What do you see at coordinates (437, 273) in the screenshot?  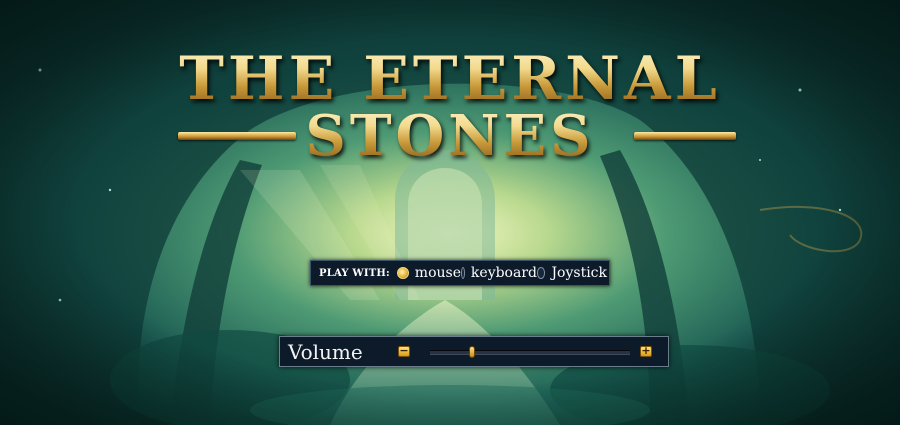 I see `mouse-option-label: mouse` at bounding box center [437, 273].